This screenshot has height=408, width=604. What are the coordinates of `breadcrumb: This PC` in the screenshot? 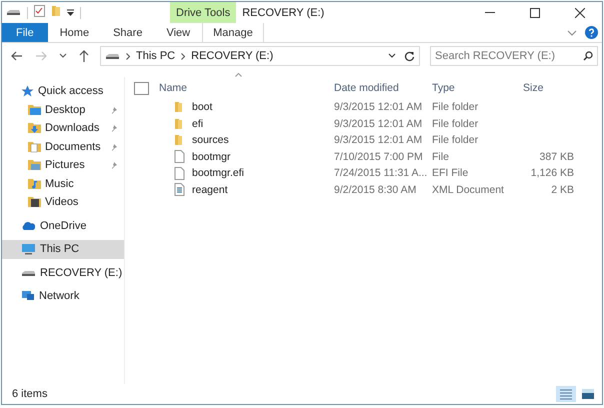 It's located at (156, 56).